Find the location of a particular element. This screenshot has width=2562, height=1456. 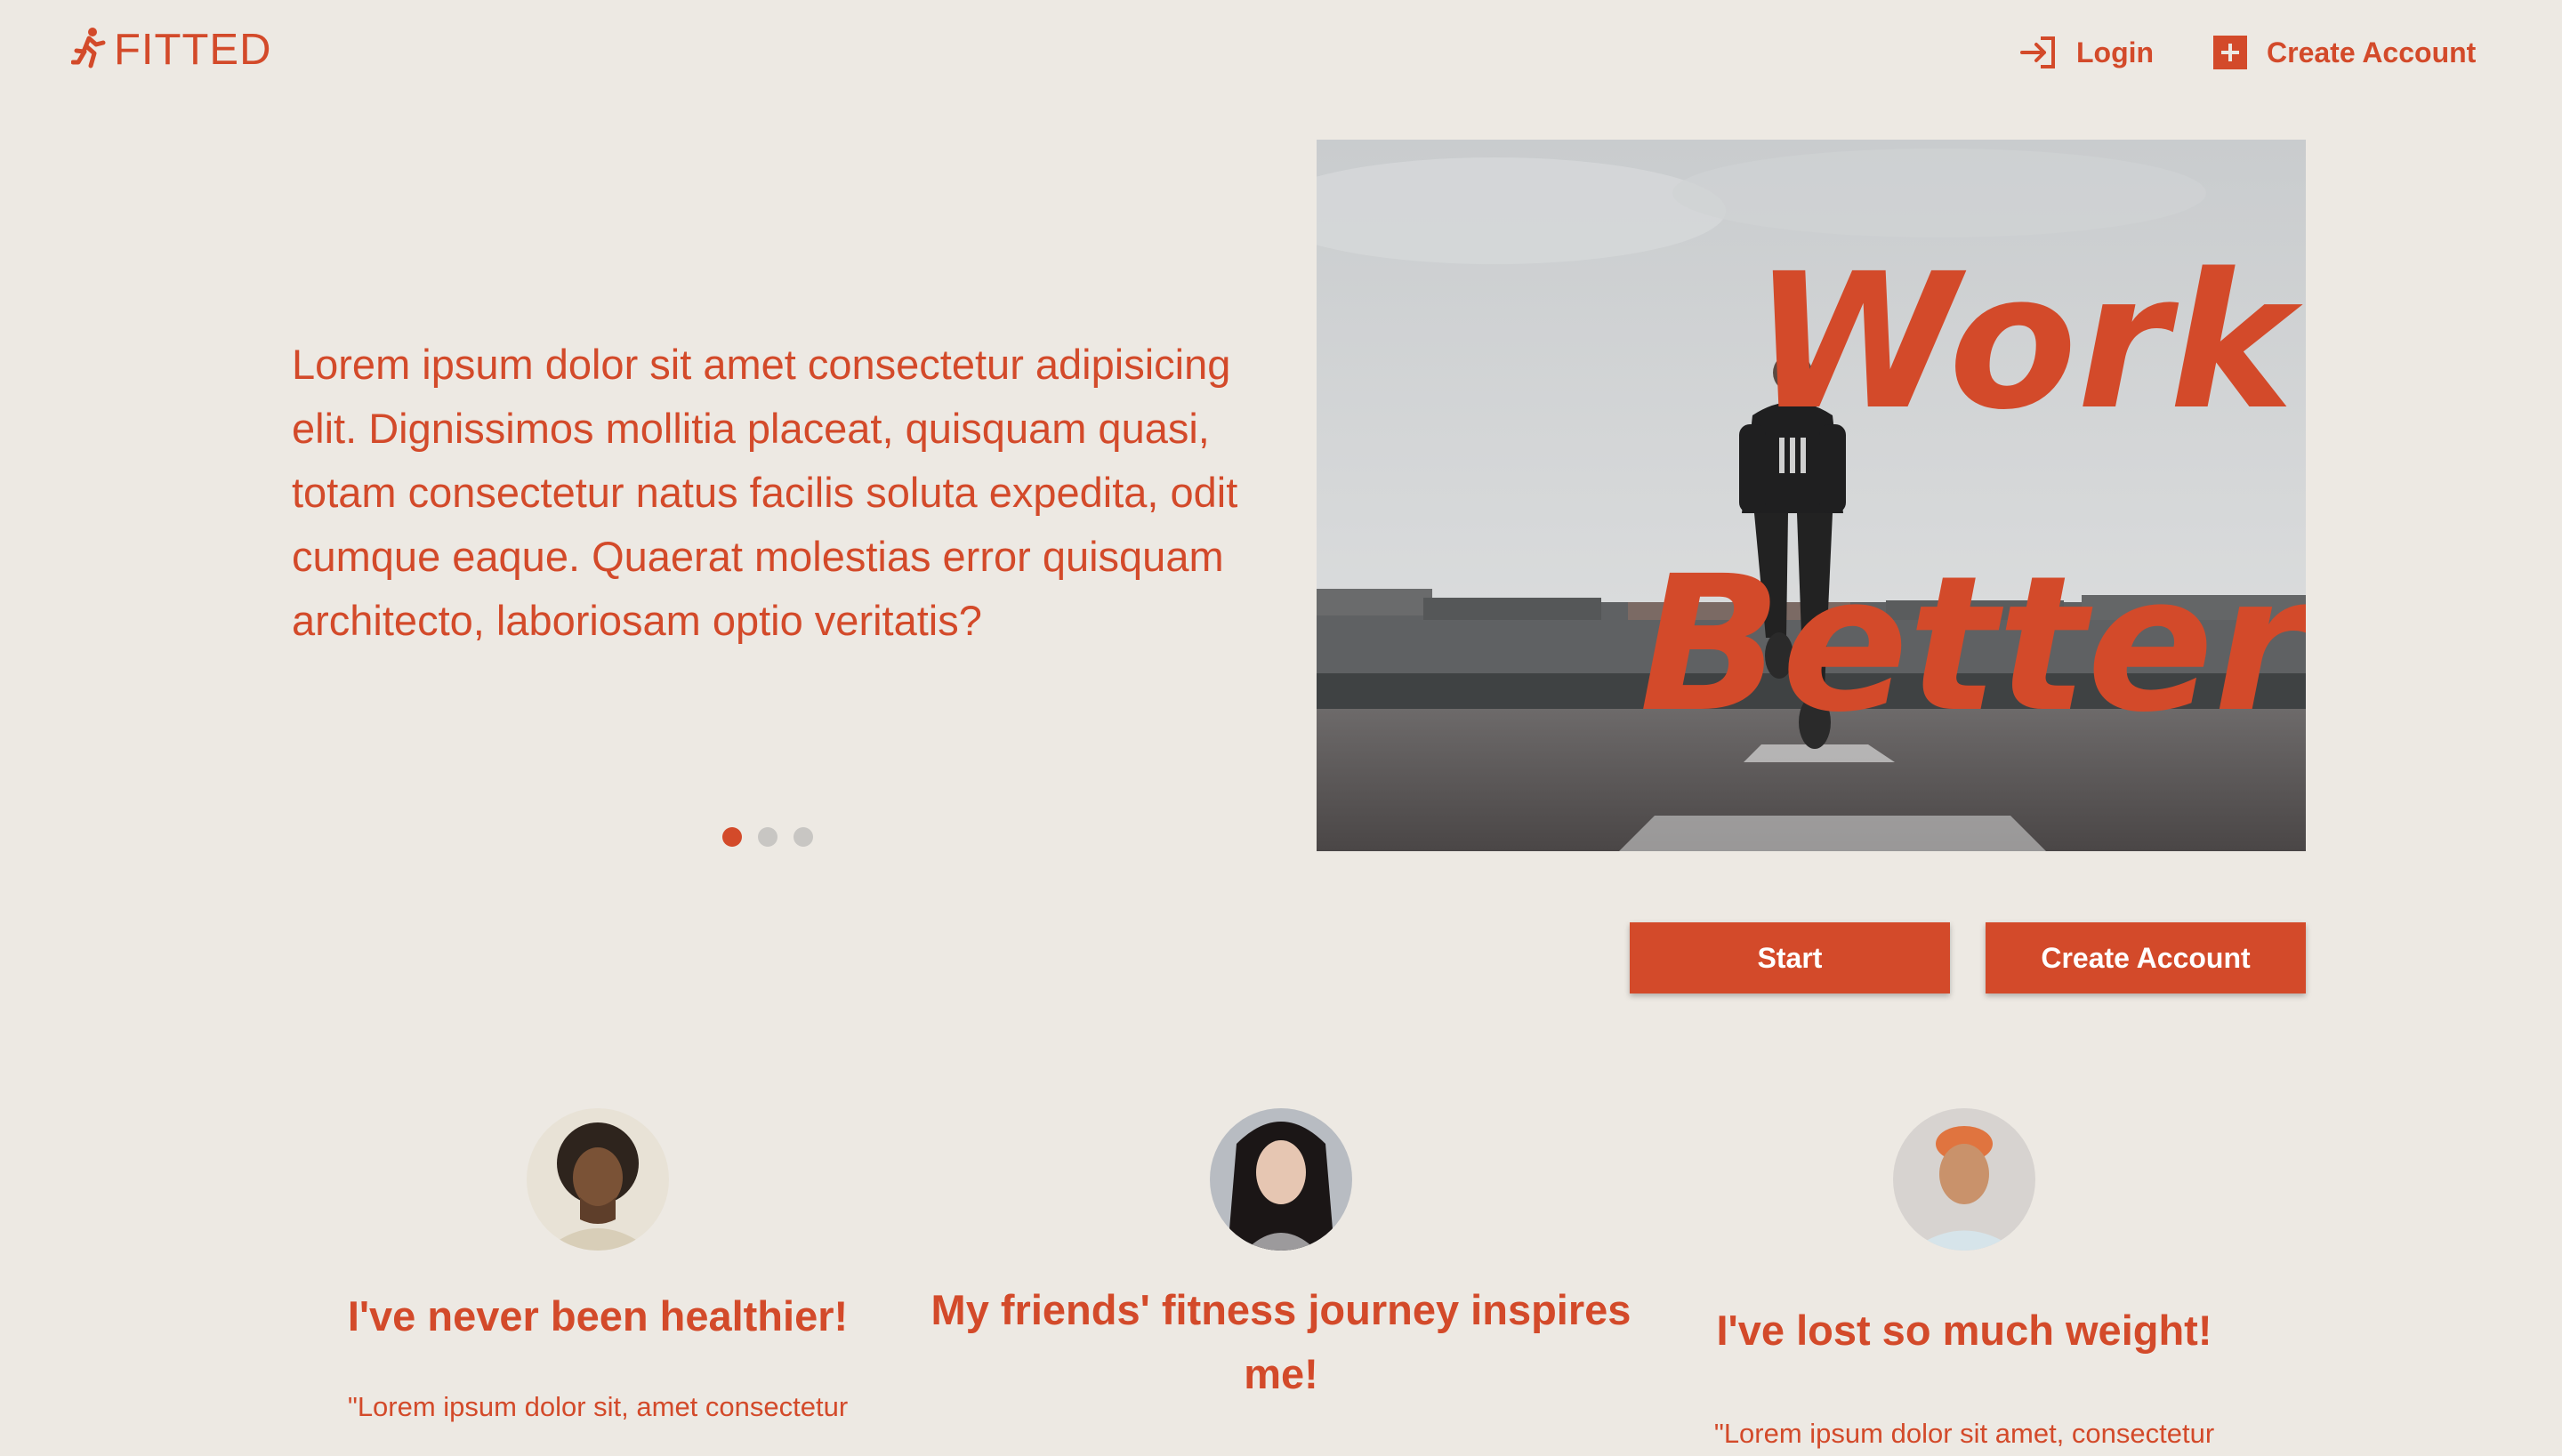

logo: FITTED is located at coordinates (171, 48).